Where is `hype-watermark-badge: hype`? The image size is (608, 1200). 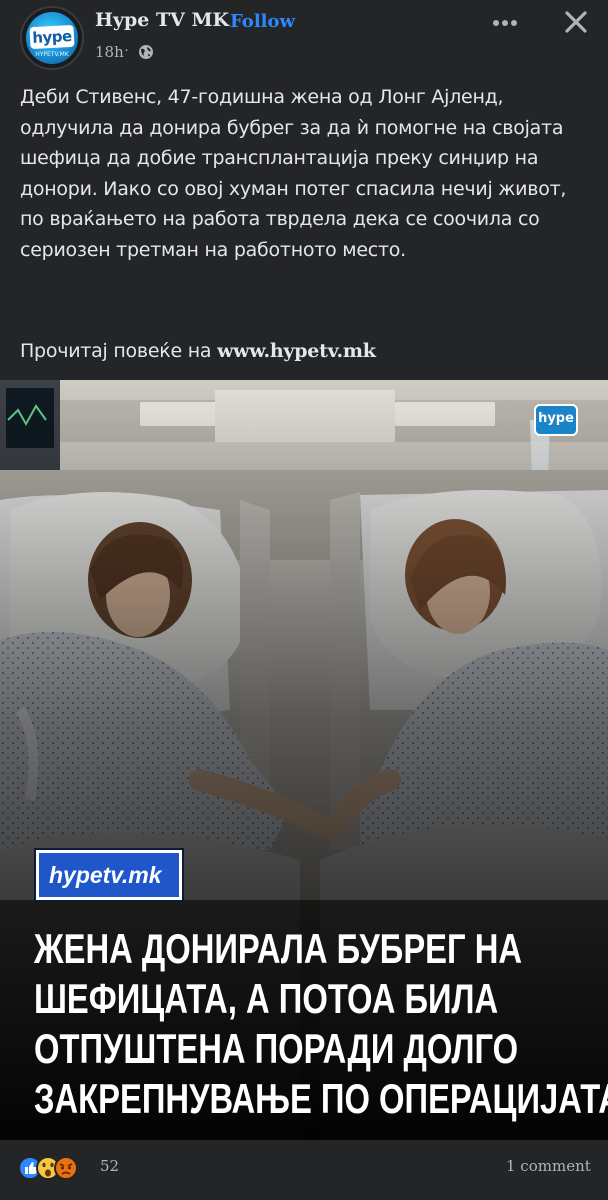 hype-watermark-badge: hype is located at coordinates (556, 420).